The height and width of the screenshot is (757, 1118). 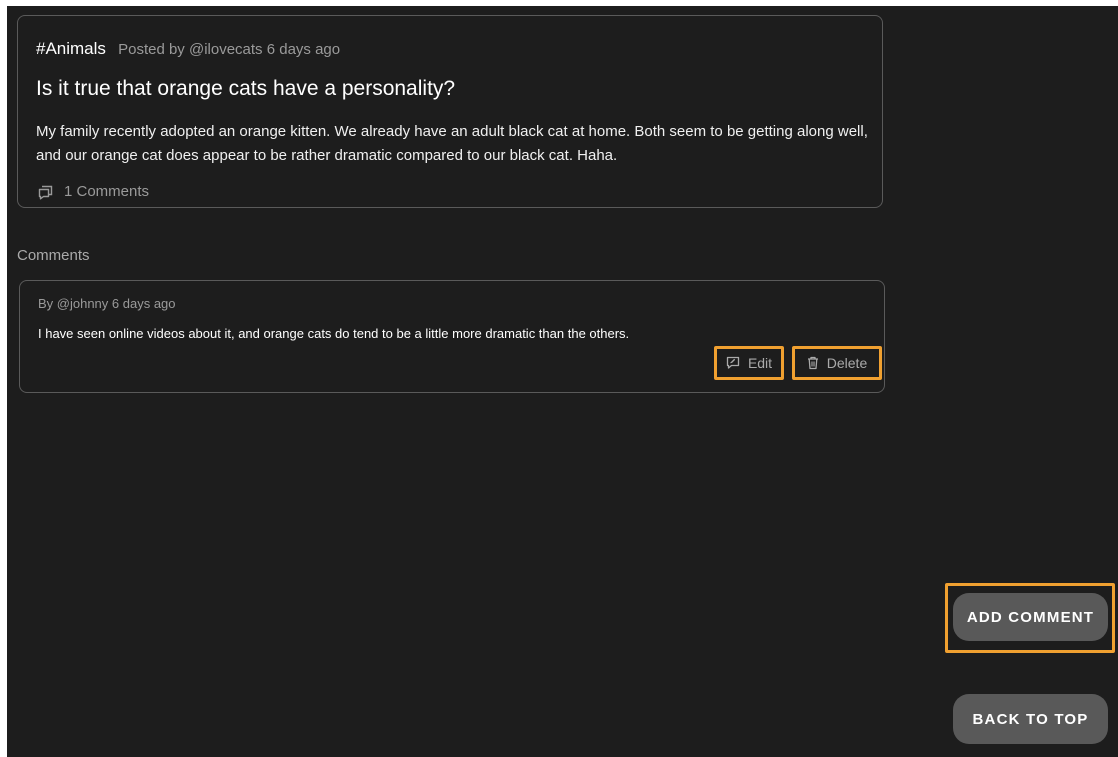 What do you see at coordinates (46, 192) in the screenshot?
I see `comments-icon` at bounding box center [46, 192].